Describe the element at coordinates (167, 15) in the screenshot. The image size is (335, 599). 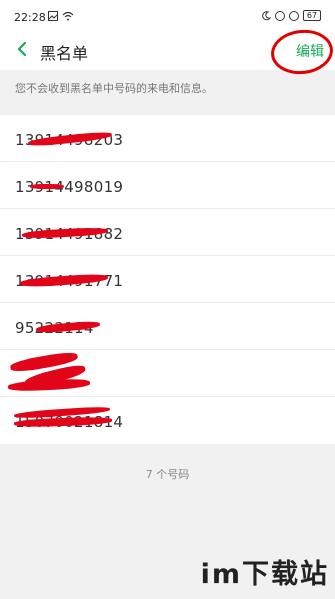
I see `status-bar: 22:28 67` at that location.